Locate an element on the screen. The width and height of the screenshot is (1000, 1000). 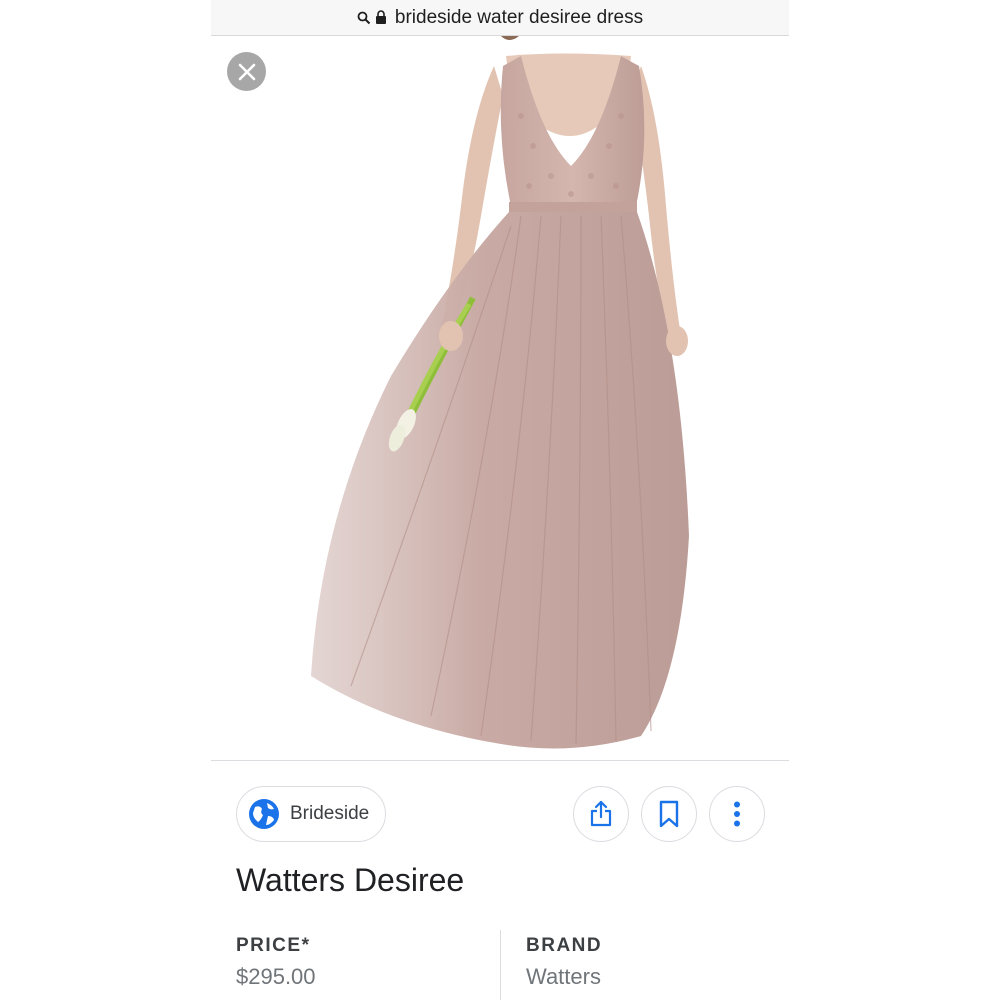
close-button is located at coordinates (246, 71).